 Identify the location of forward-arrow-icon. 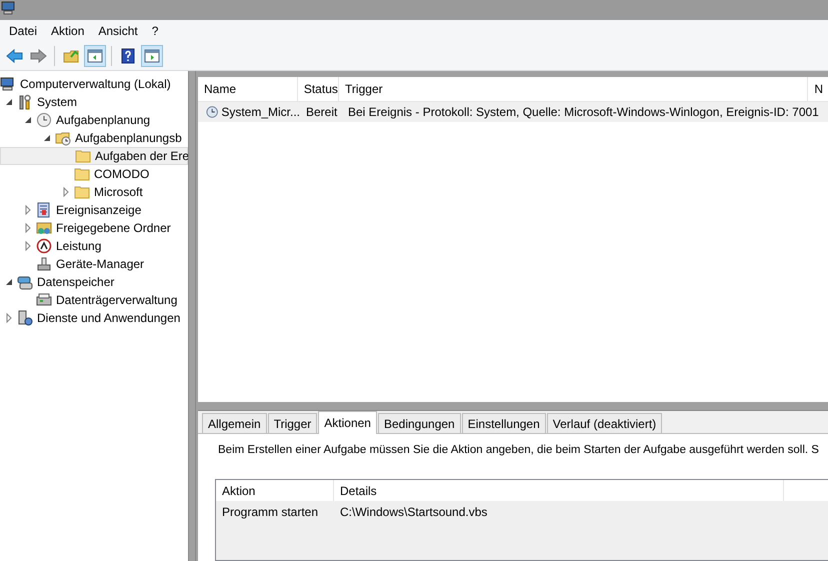
(38, 56).